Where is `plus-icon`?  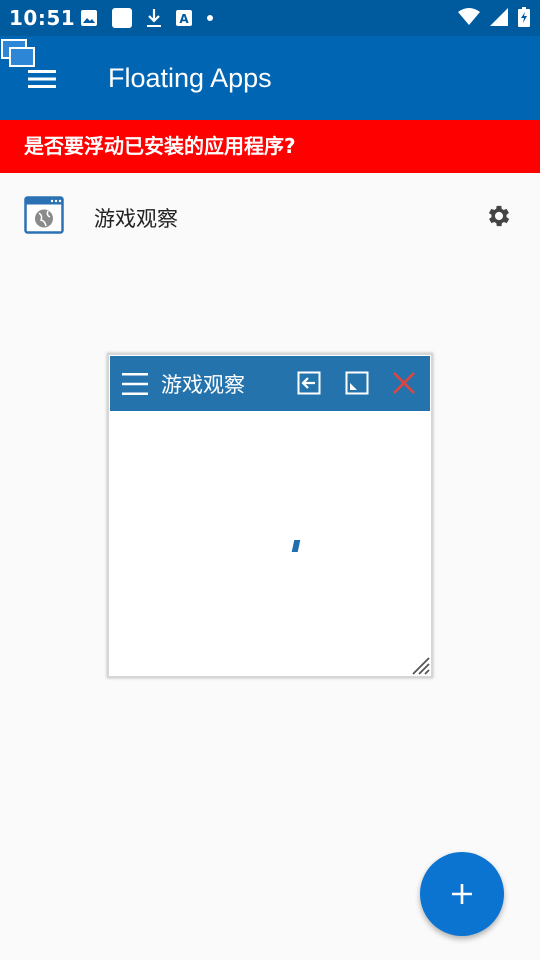 plus-icon is located at coordinates (462, 894).